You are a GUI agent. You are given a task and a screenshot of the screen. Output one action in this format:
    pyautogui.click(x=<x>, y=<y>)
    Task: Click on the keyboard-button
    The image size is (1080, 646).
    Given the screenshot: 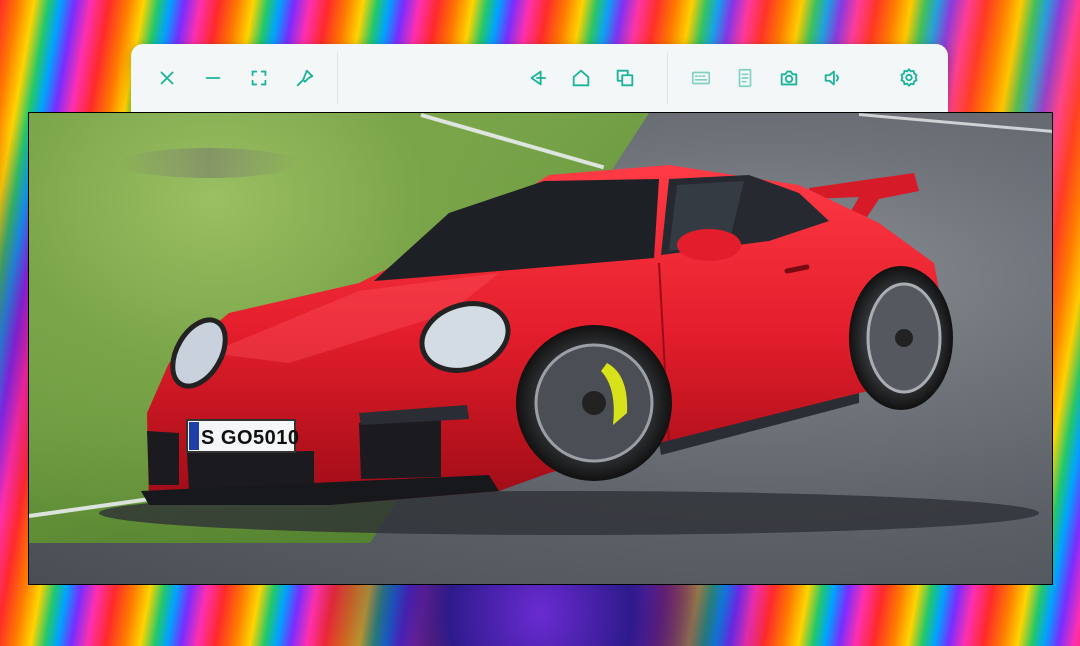 What is the action you would take?
    pyautogui.click(x=701, y=78)
    